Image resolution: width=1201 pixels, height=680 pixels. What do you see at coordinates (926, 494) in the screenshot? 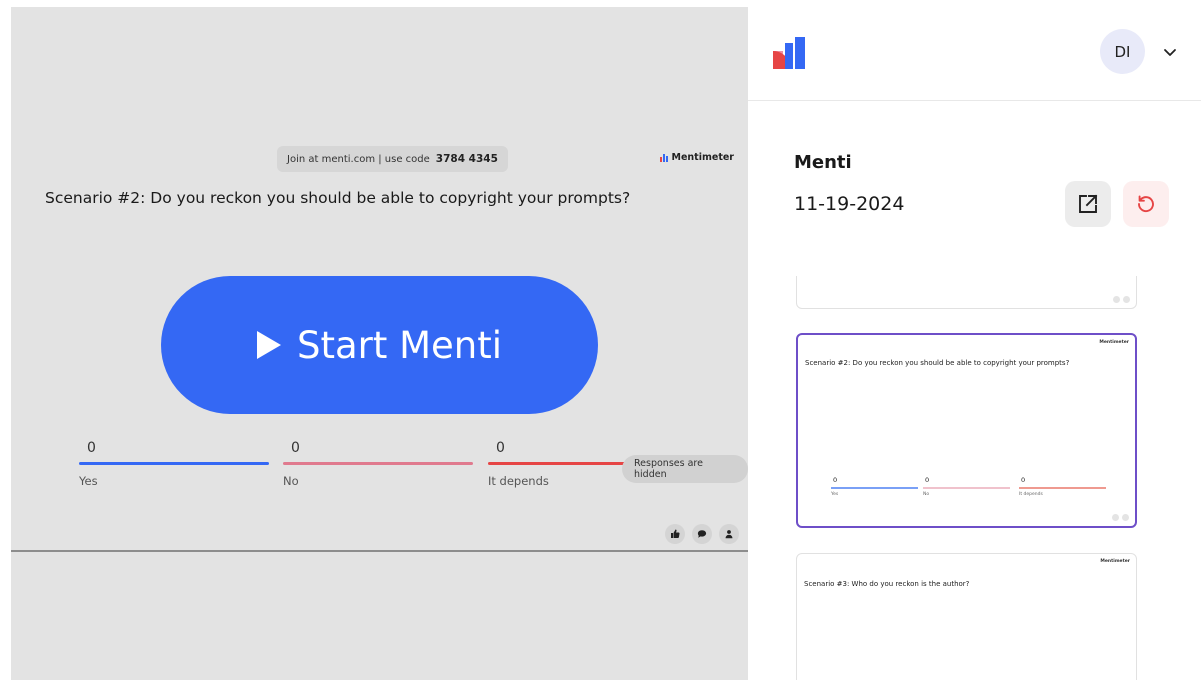
I see `thumbnail-result-label: No` at bounding box center [926, 494].